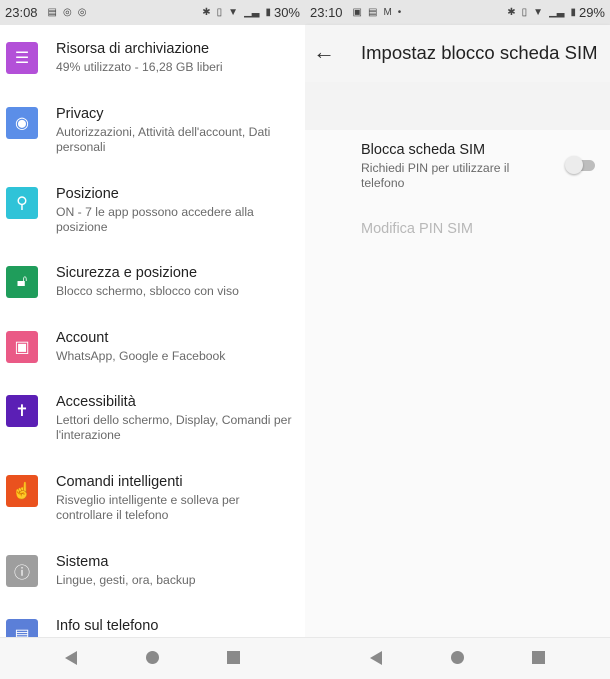 This screenshot has height=679, width=610. I want to click on spacer-band, so click(457, 106).